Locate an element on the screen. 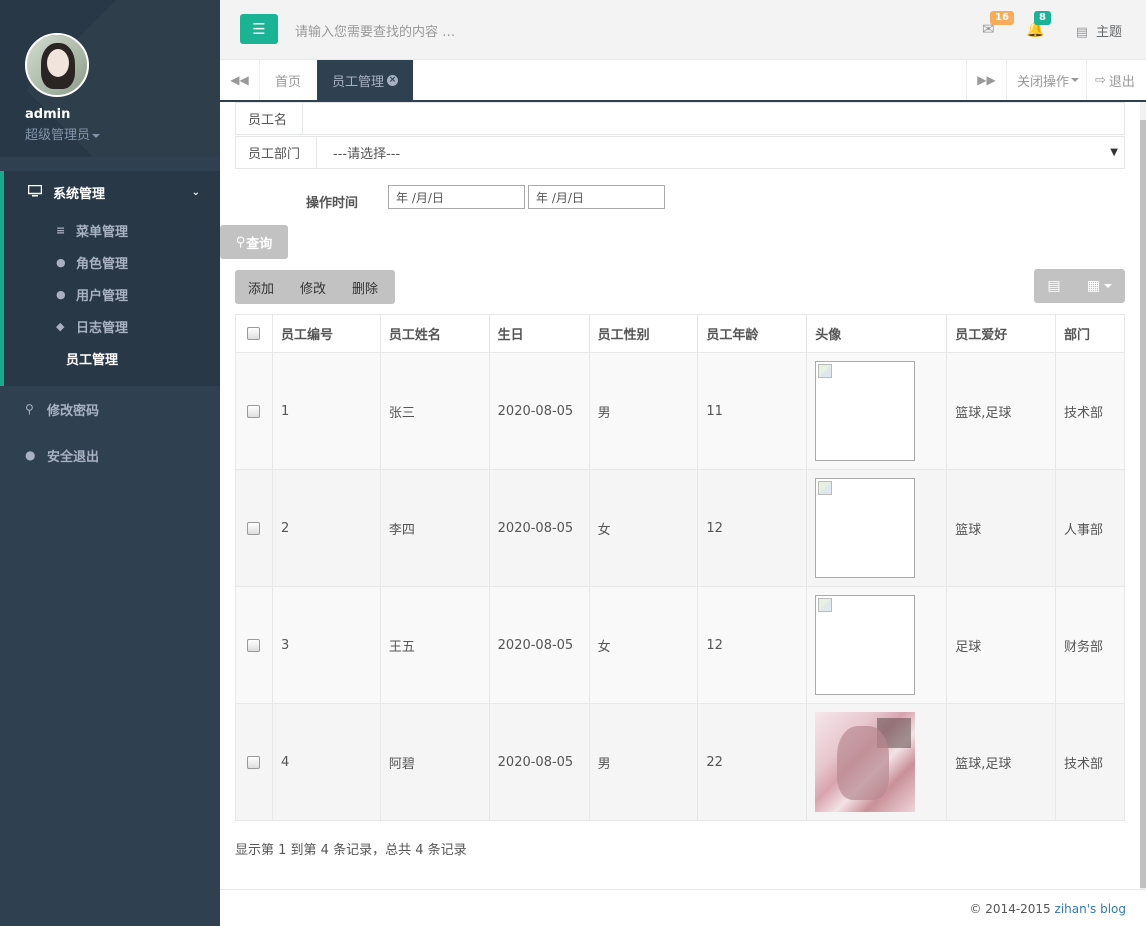  sidebar-item-label: 菜单管理 is located at coordinates (102, 232).